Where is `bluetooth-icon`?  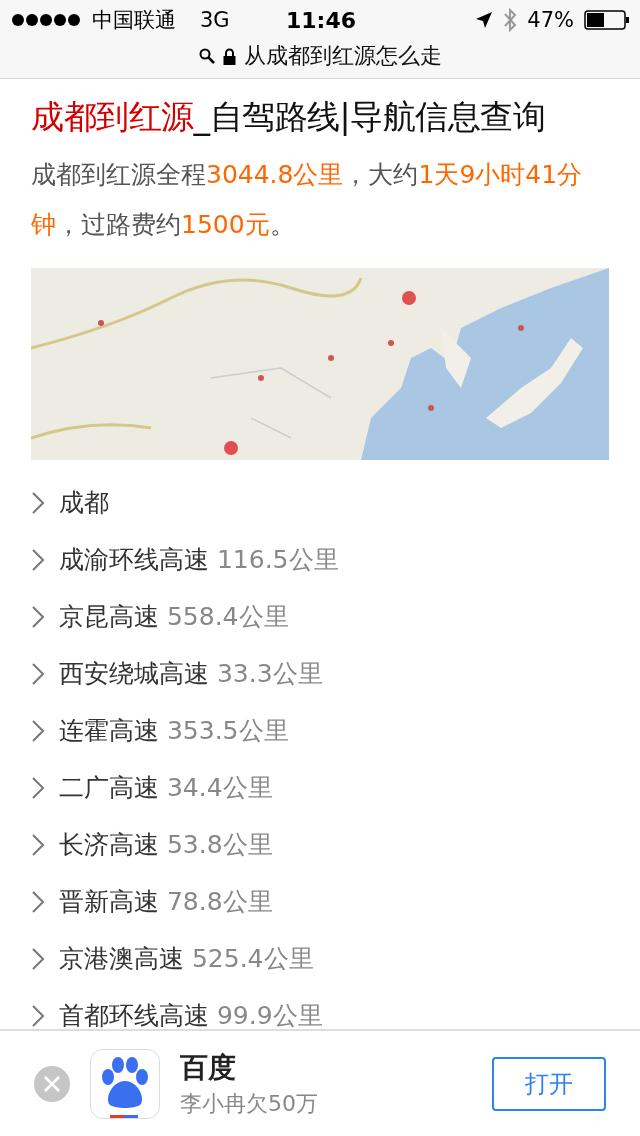 bluetooth-icon is located at coordinates (510, 20).